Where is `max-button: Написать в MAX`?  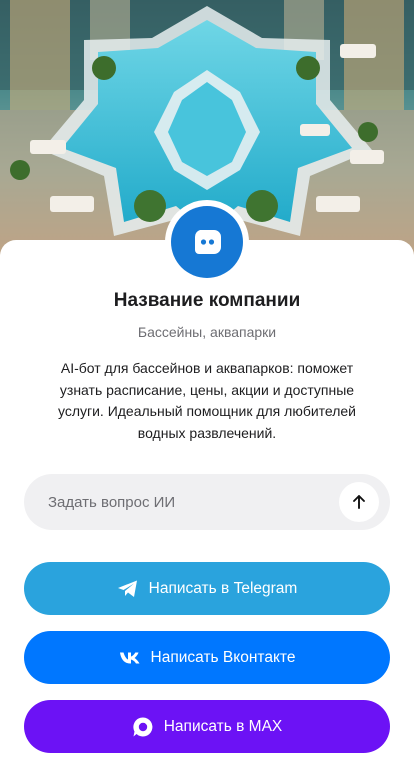
max-button: Написать в MAX is located at coordinates (207, 726).